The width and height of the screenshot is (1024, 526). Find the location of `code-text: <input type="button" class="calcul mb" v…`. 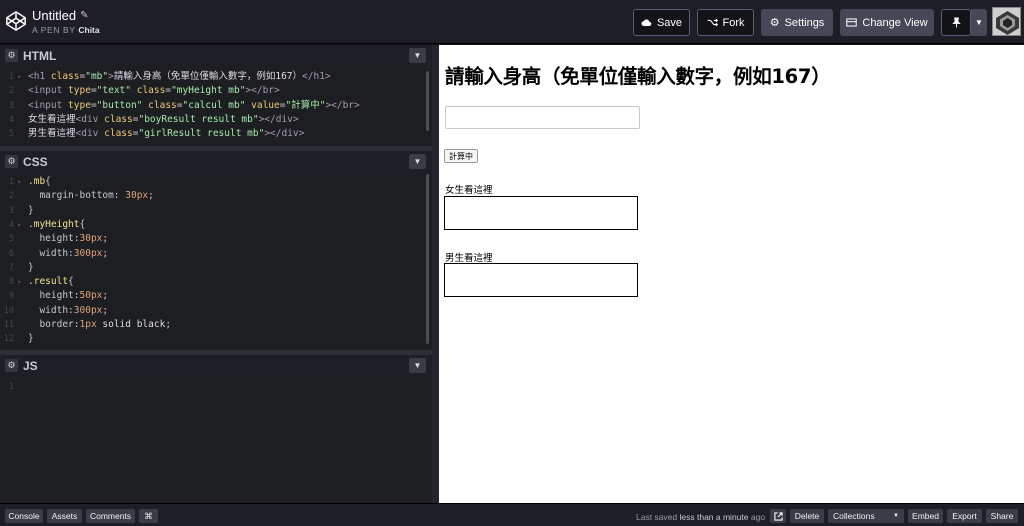

code-text: <input type="button" class="calcul mb" v… is located at coordinates (194, 105).